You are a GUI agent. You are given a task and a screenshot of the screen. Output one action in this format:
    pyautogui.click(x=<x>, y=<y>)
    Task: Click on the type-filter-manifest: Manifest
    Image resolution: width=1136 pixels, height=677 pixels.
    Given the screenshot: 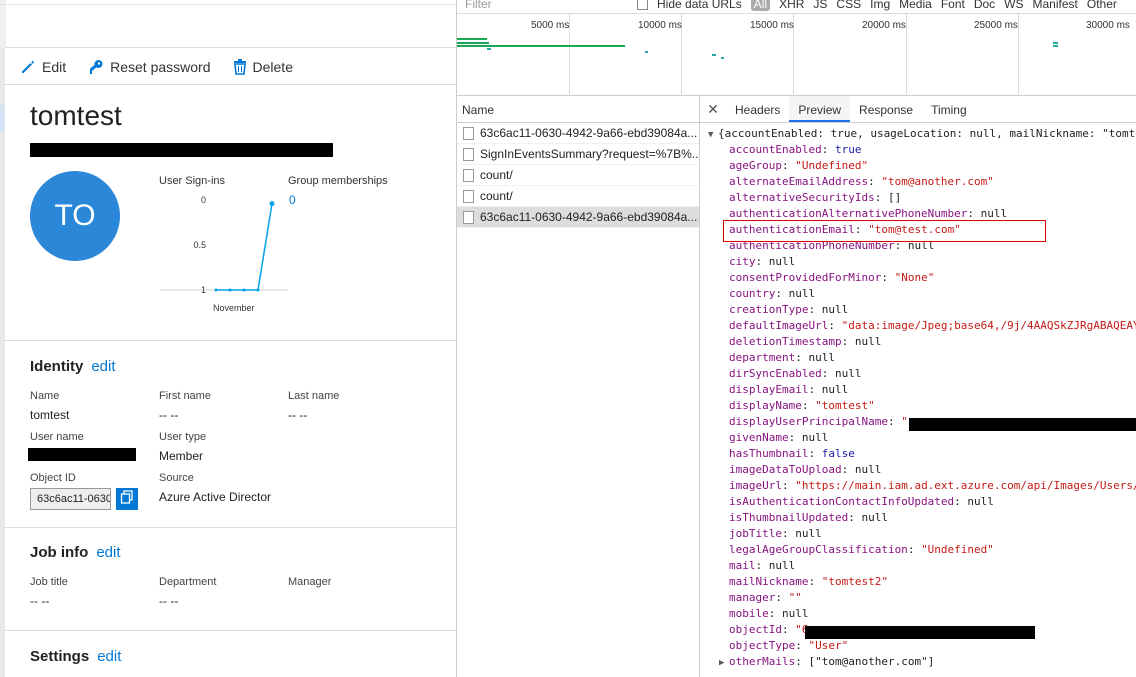 What is the action you would take?
    pyautogui.click(x=1055, y=5)
    